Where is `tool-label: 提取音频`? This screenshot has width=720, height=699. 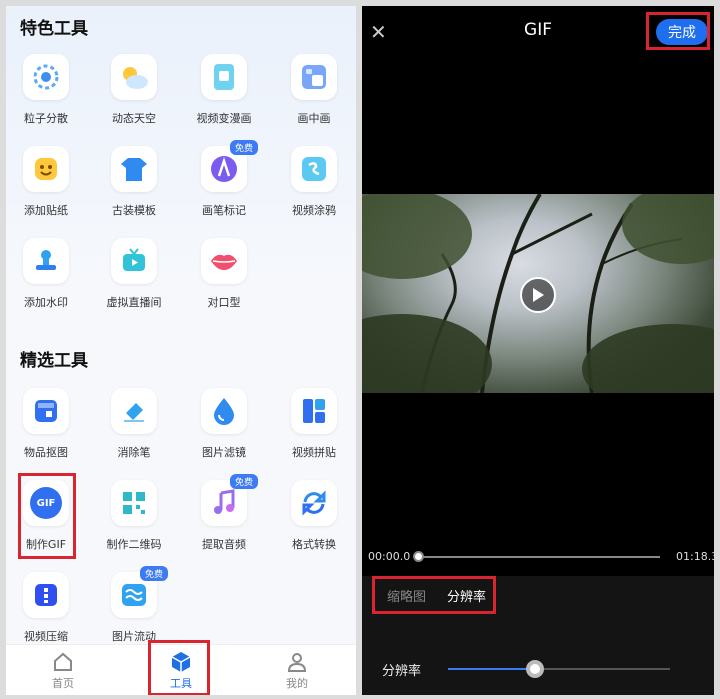
tool-label: 提取音频 is located at coordinates (224, 544).